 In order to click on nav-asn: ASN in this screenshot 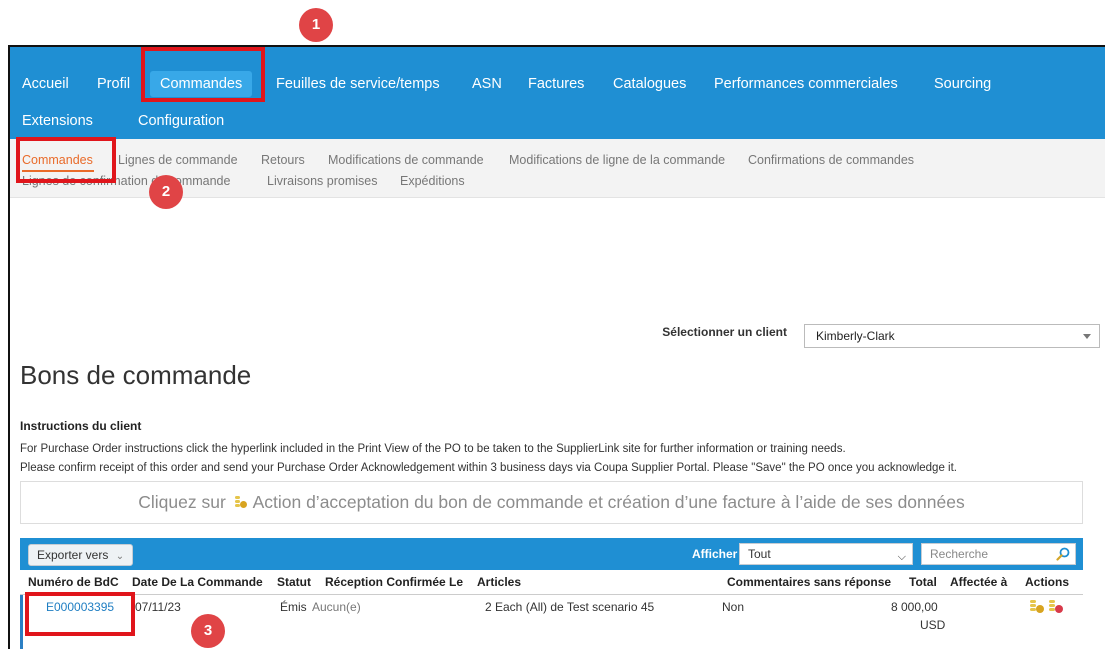, I will do `click(487, 84)`.